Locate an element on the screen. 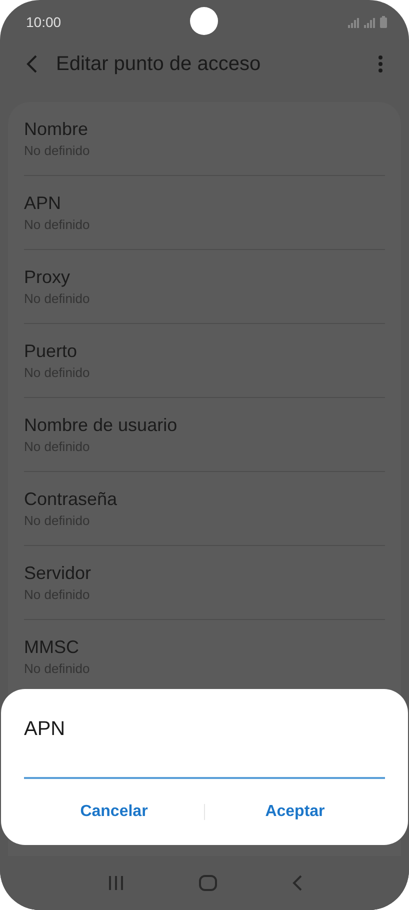 The width and height of the screenshot is (409, 910). setting-title: MMSC is located at coordinates (204, 647).